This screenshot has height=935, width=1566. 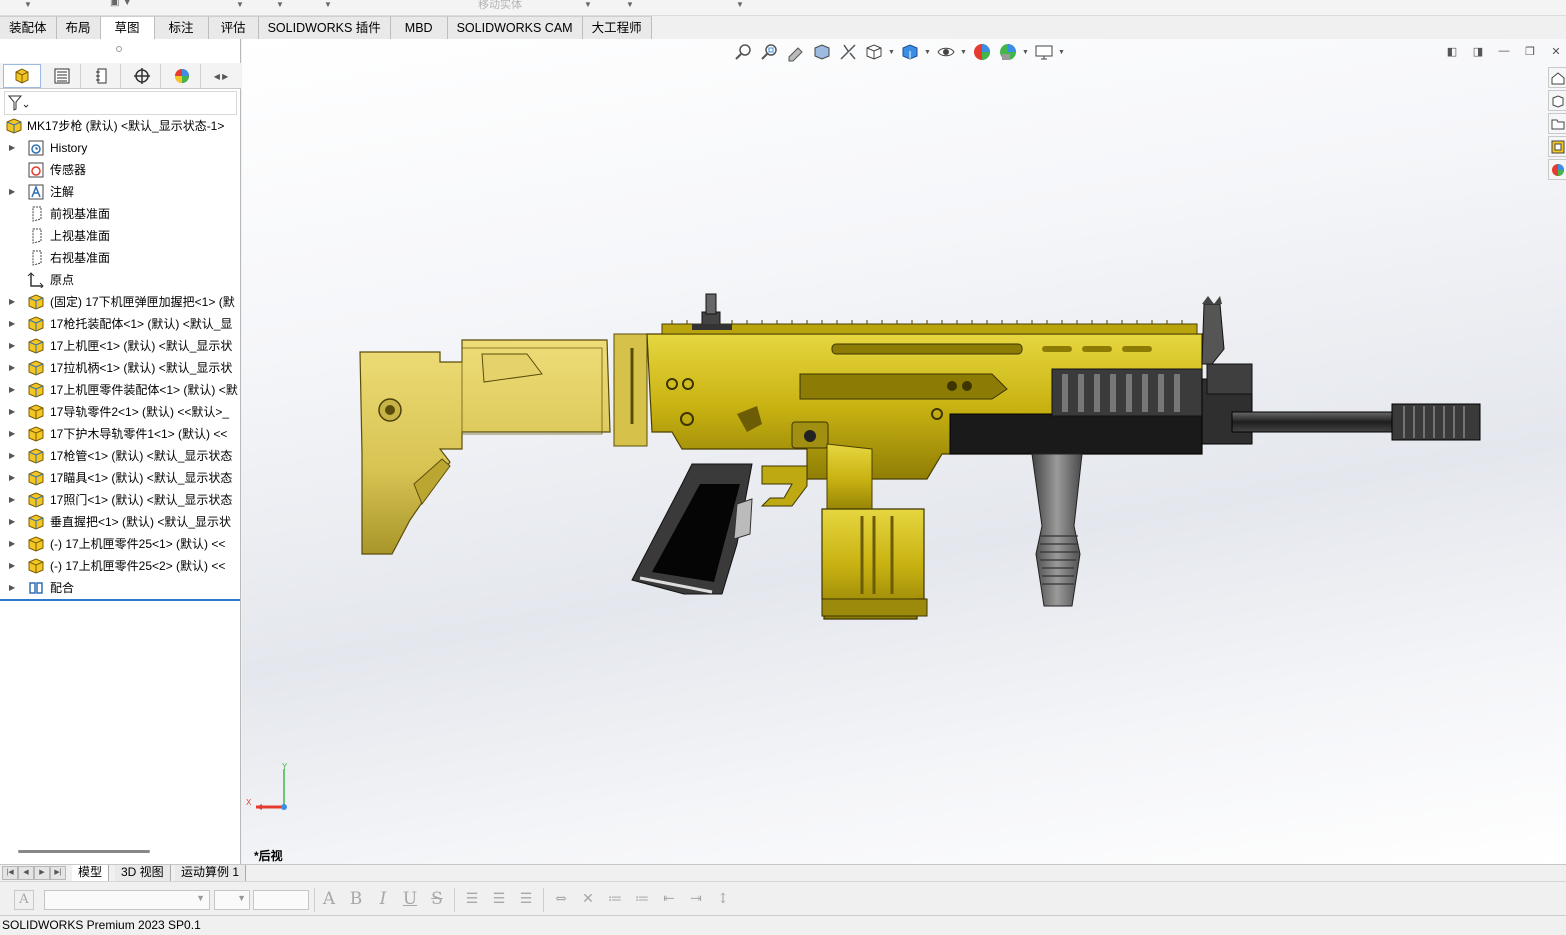 What do you see at coordinates (120, 302) in the screenshot?
I see `tree-item: ▶ (固定) 17下机匣弹匣加握把<1> (默` at bounding box center [120, 302].